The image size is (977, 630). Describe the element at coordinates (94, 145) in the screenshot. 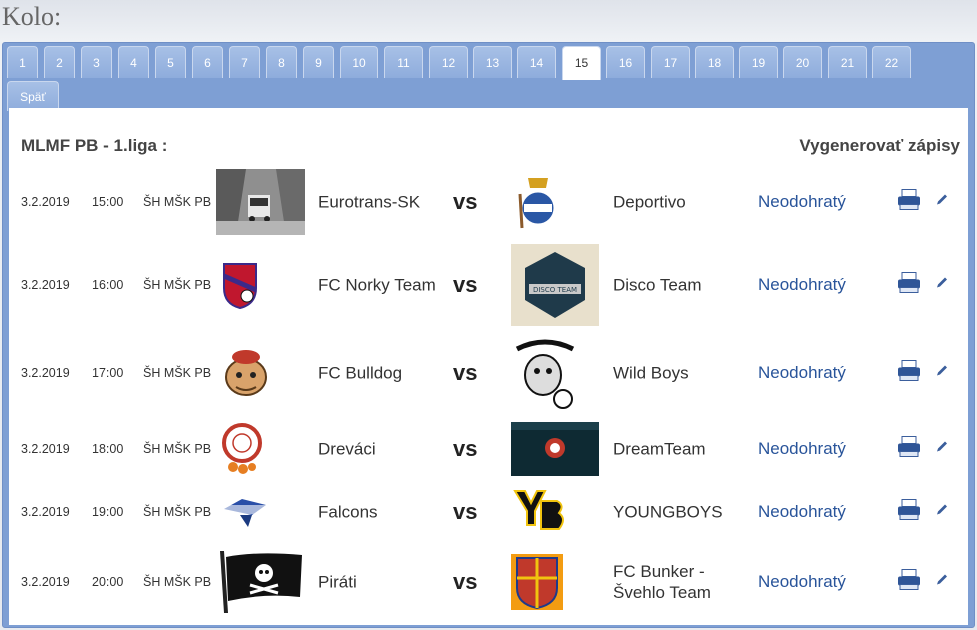

I see `league-title: MLMF PB - 1.liga :` at that location.